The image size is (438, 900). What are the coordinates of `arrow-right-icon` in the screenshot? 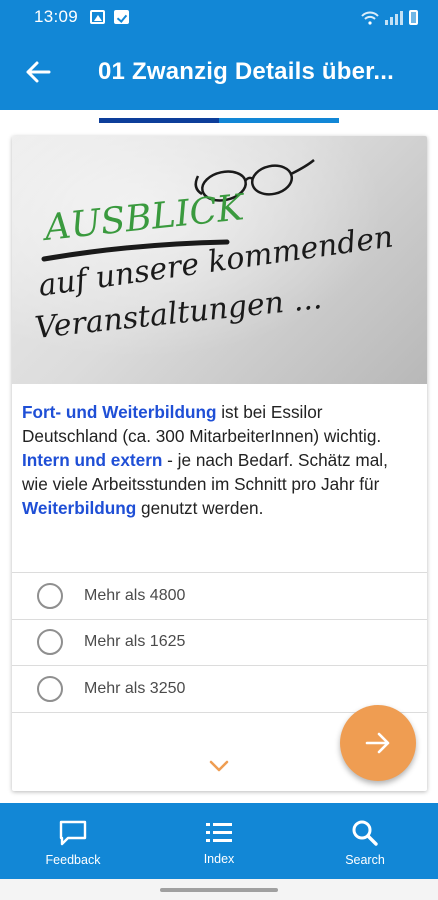 It's located at (377, 743).